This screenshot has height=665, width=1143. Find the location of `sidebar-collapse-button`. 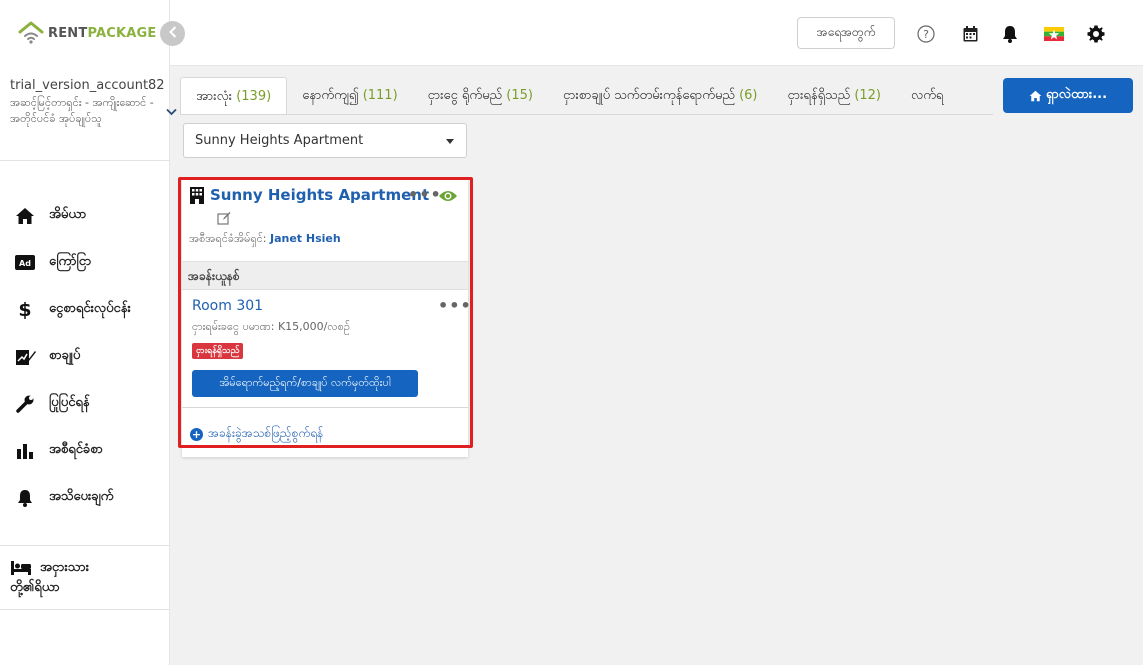

sidebar-collapse-button is located at coordinates (172, 33).